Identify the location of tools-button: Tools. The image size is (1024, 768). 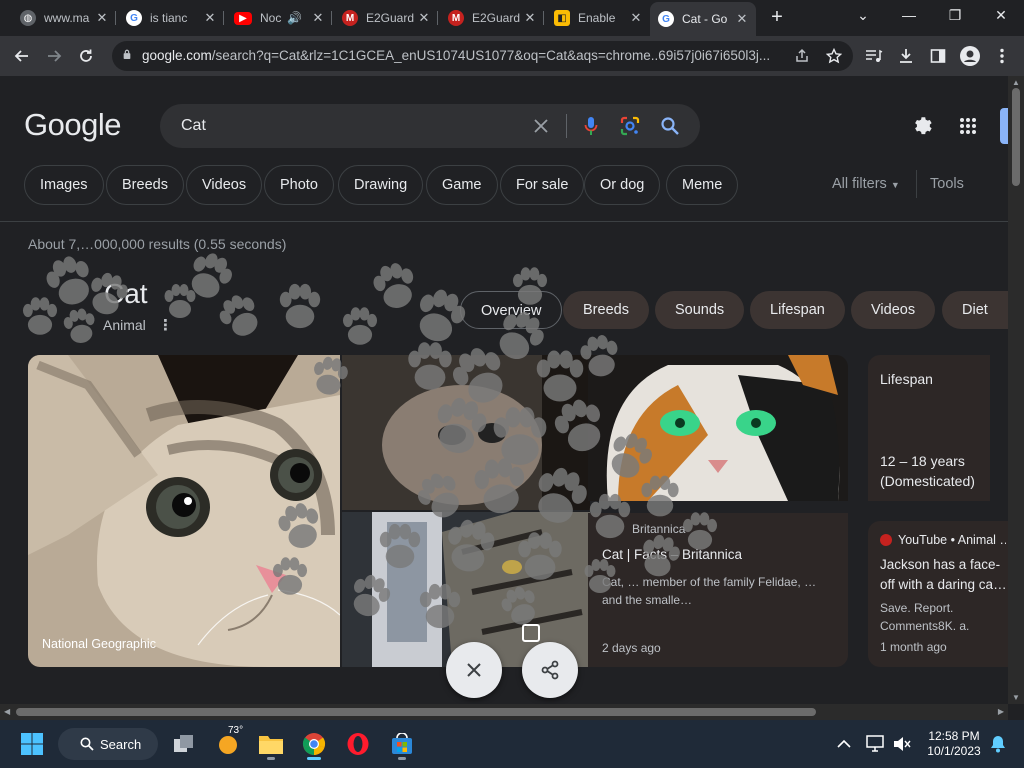
(947, 184).